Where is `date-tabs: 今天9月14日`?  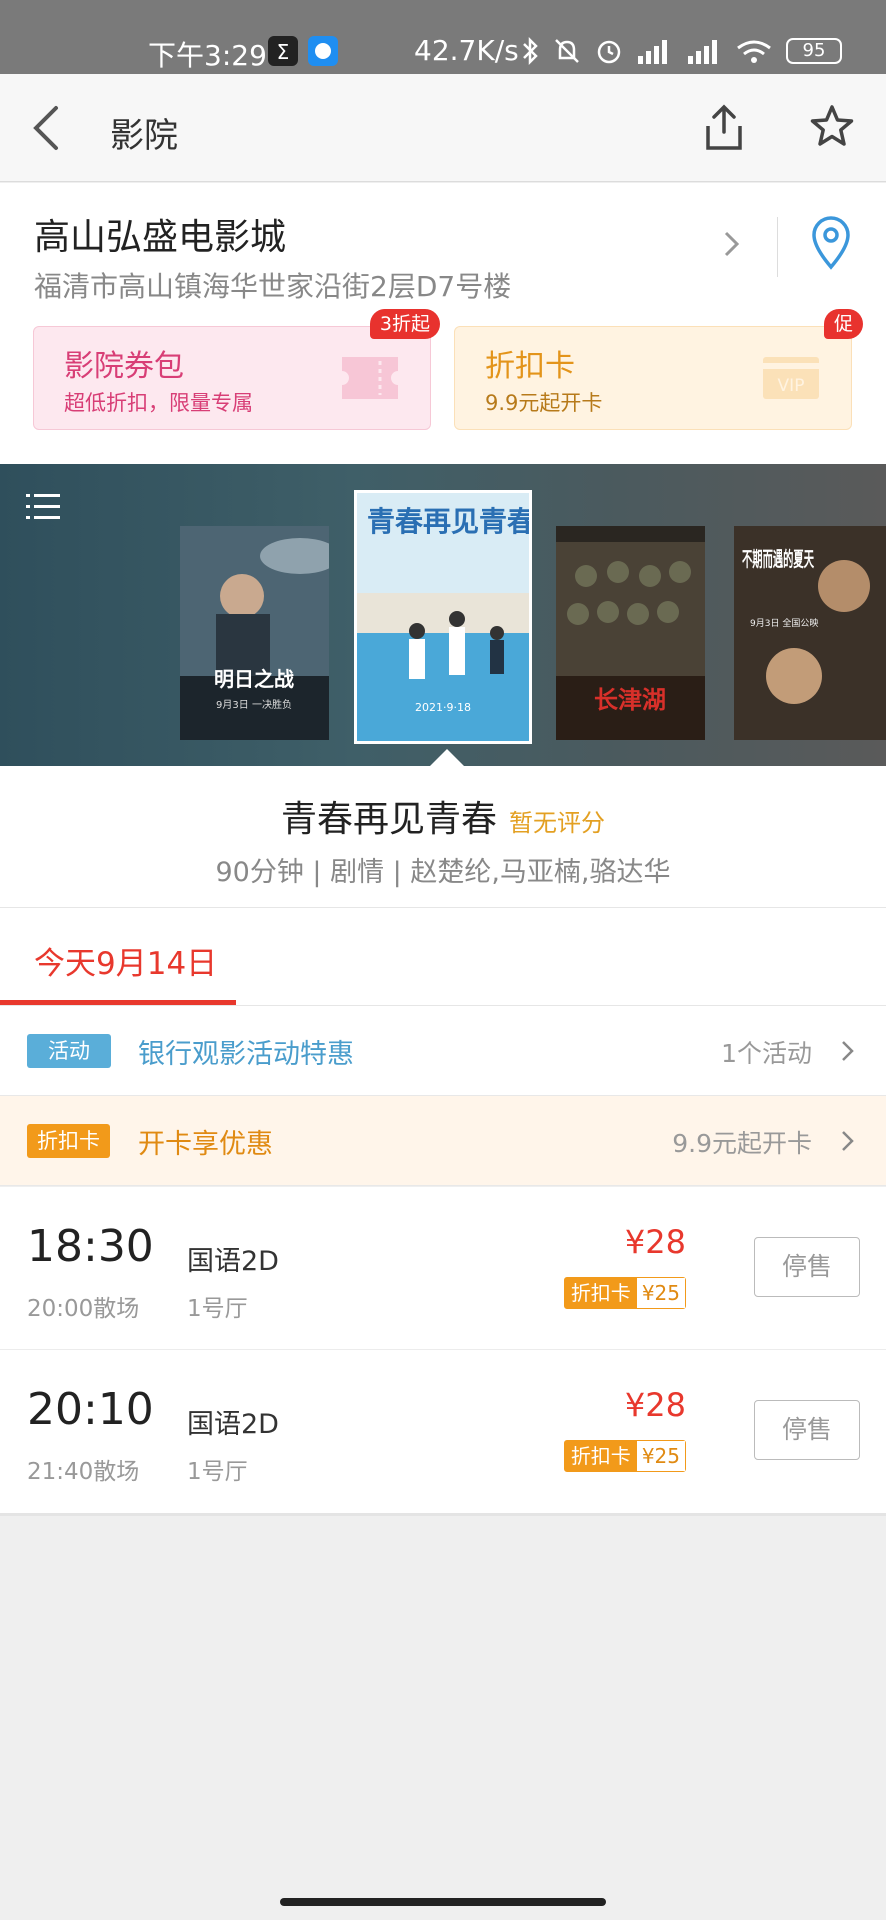 date-tabs: 今天9月14日 is located at coordinates (443, 957).